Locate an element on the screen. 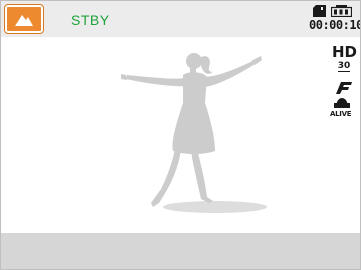 Image resolution: width=361 pixels, height=270 pixels. memory-card-icon is located at coordinates (319, 11).